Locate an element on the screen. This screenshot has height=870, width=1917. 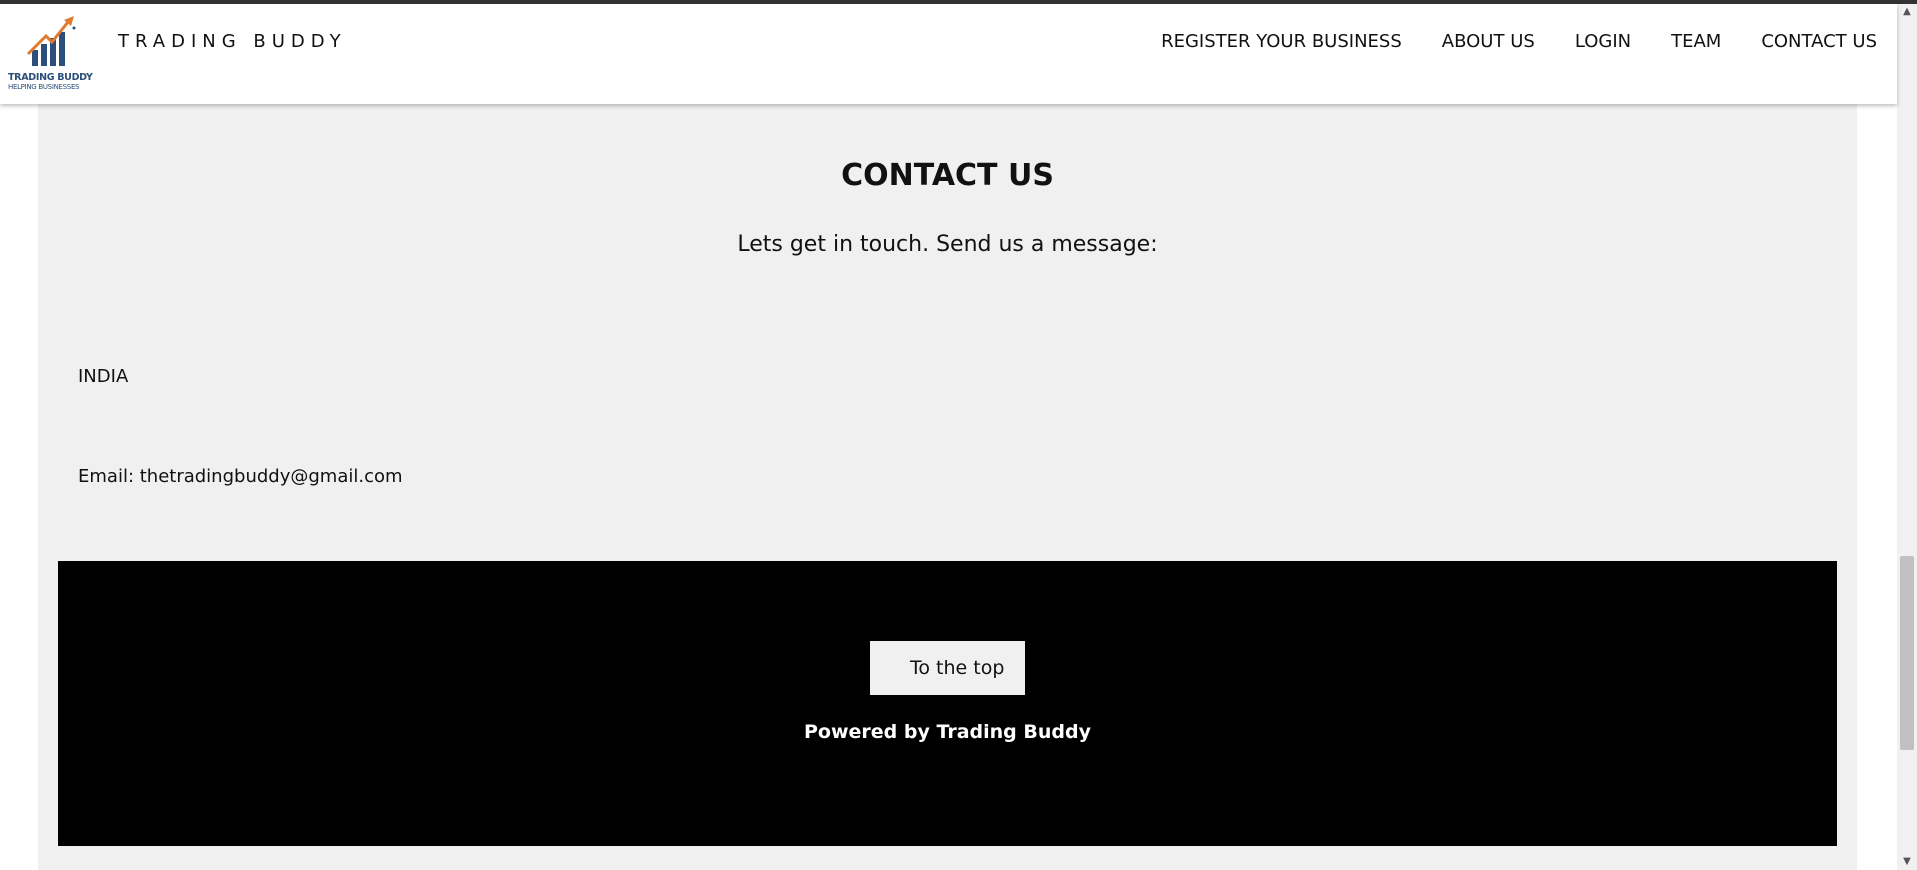
chevron-up-icon: ▲ is located at coordinates (1907, 12).